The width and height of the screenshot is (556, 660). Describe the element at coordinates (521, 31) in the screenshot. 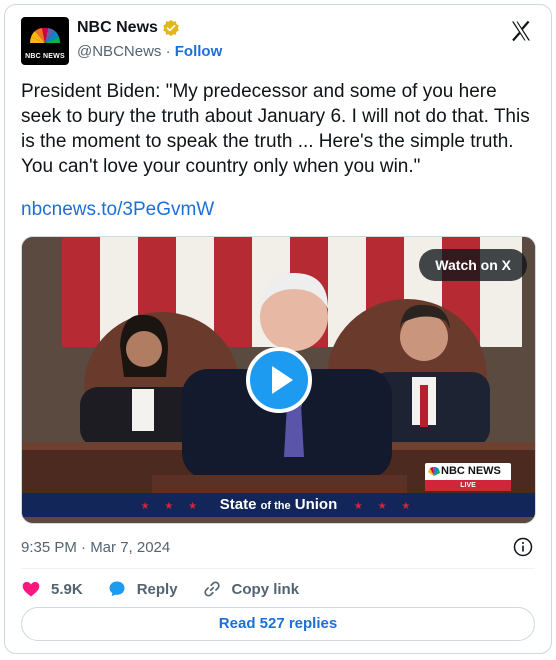

I see `x-logo-icon` at that location.